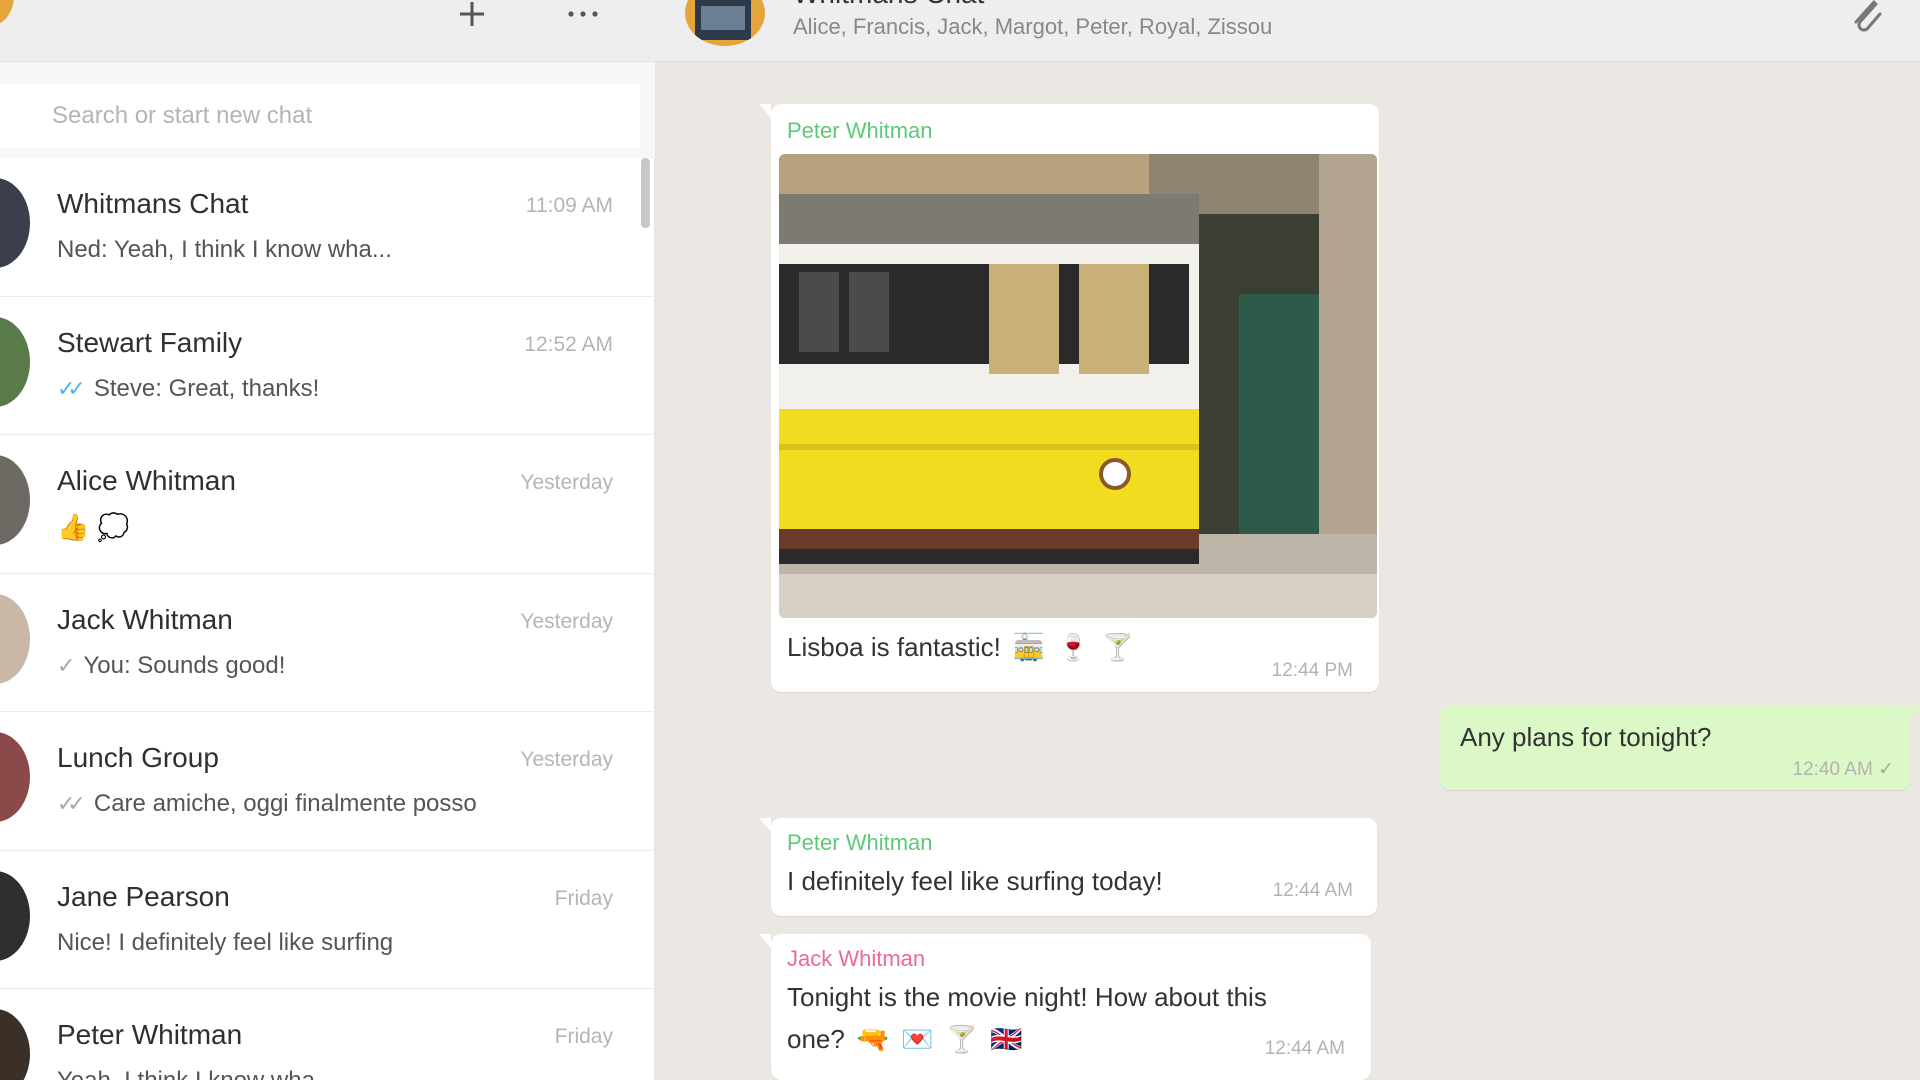  I want to click on chat-preview: ✓ You: Sounds good!, so click(171, 666).